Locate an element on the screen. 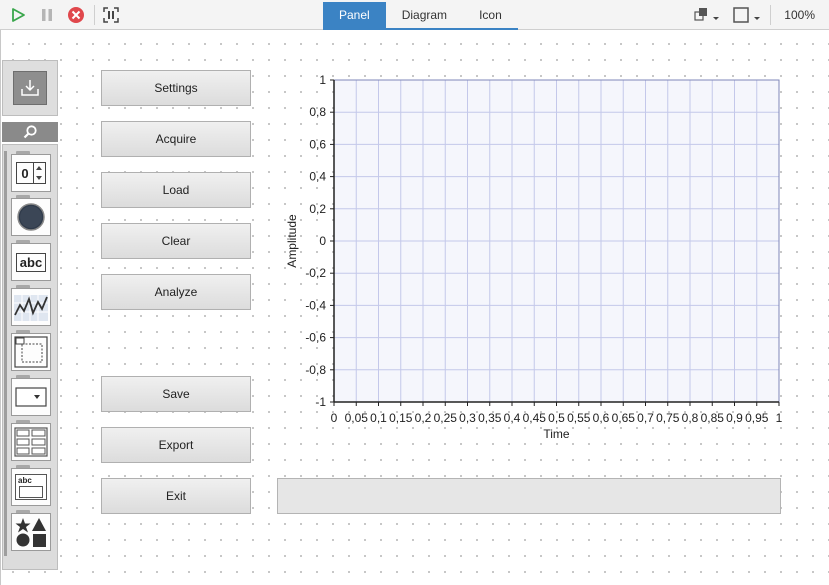  y-tick-label: -0,6 is located at coordinates (315, 338).